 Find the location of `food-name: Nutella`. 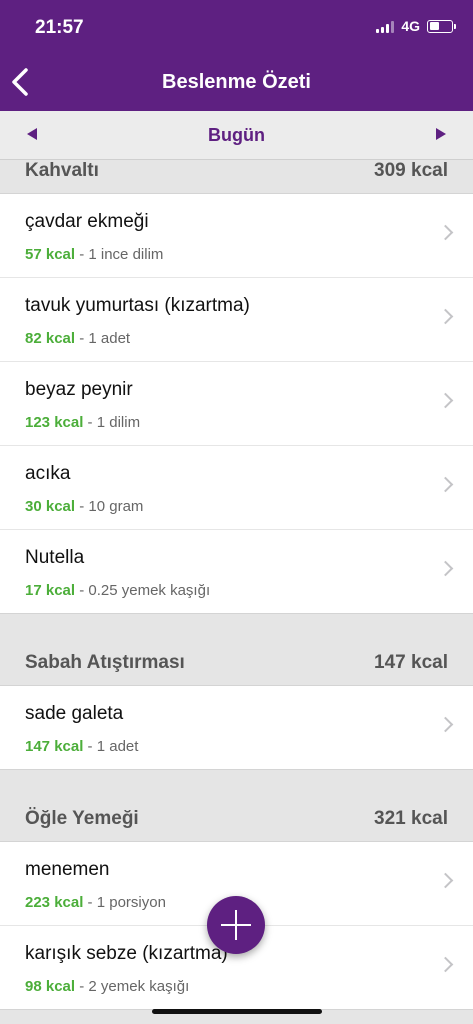

food-name: Nutella is located at coordinates (55, 557).